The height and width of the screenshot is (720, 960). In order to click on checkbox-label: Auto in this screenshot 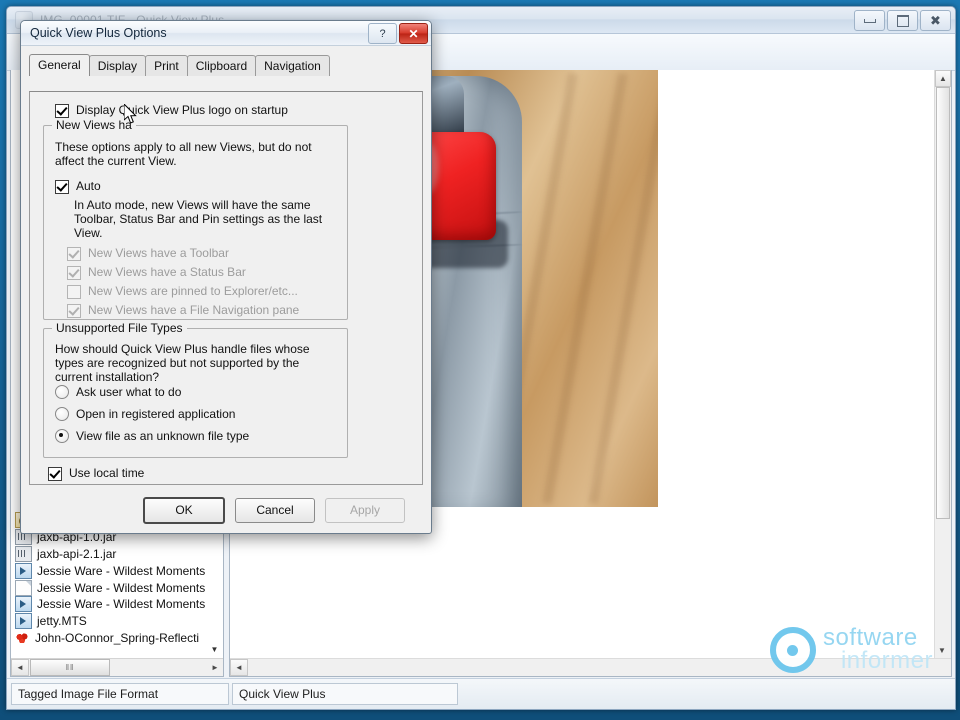, I will do `click(88, 186)`.